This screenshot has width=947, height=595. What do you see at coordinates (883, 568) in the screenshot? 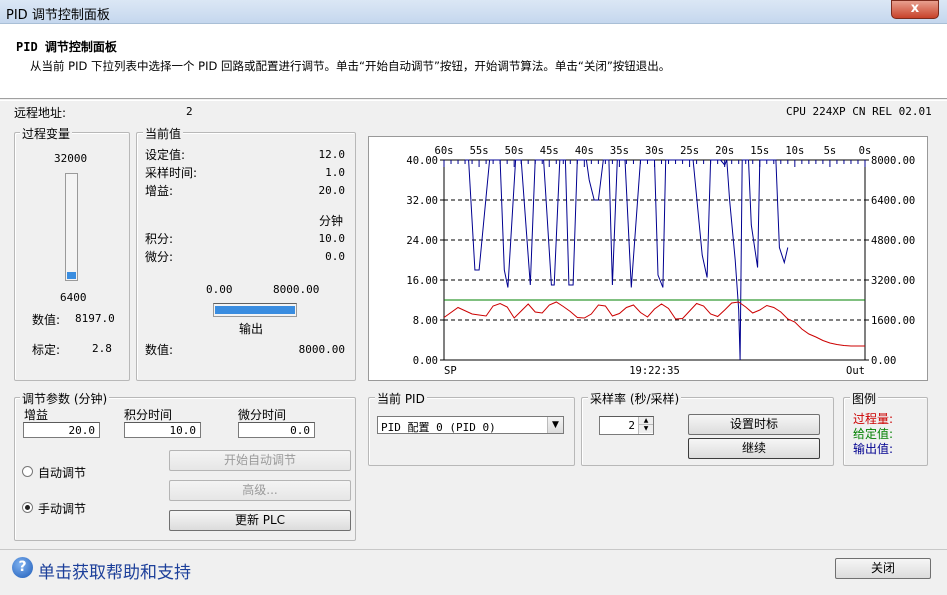
I see `close-button: 关闭` at bounding box center [883, 568].